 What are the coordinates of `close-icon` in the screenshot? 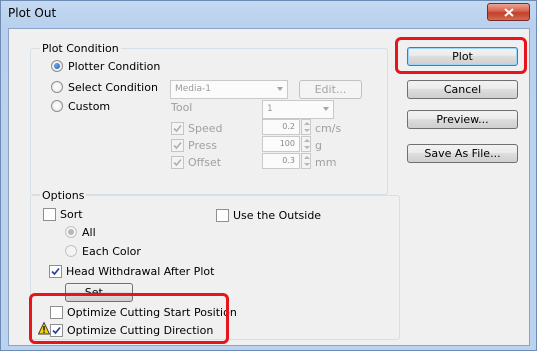 It's located at (508, 12).